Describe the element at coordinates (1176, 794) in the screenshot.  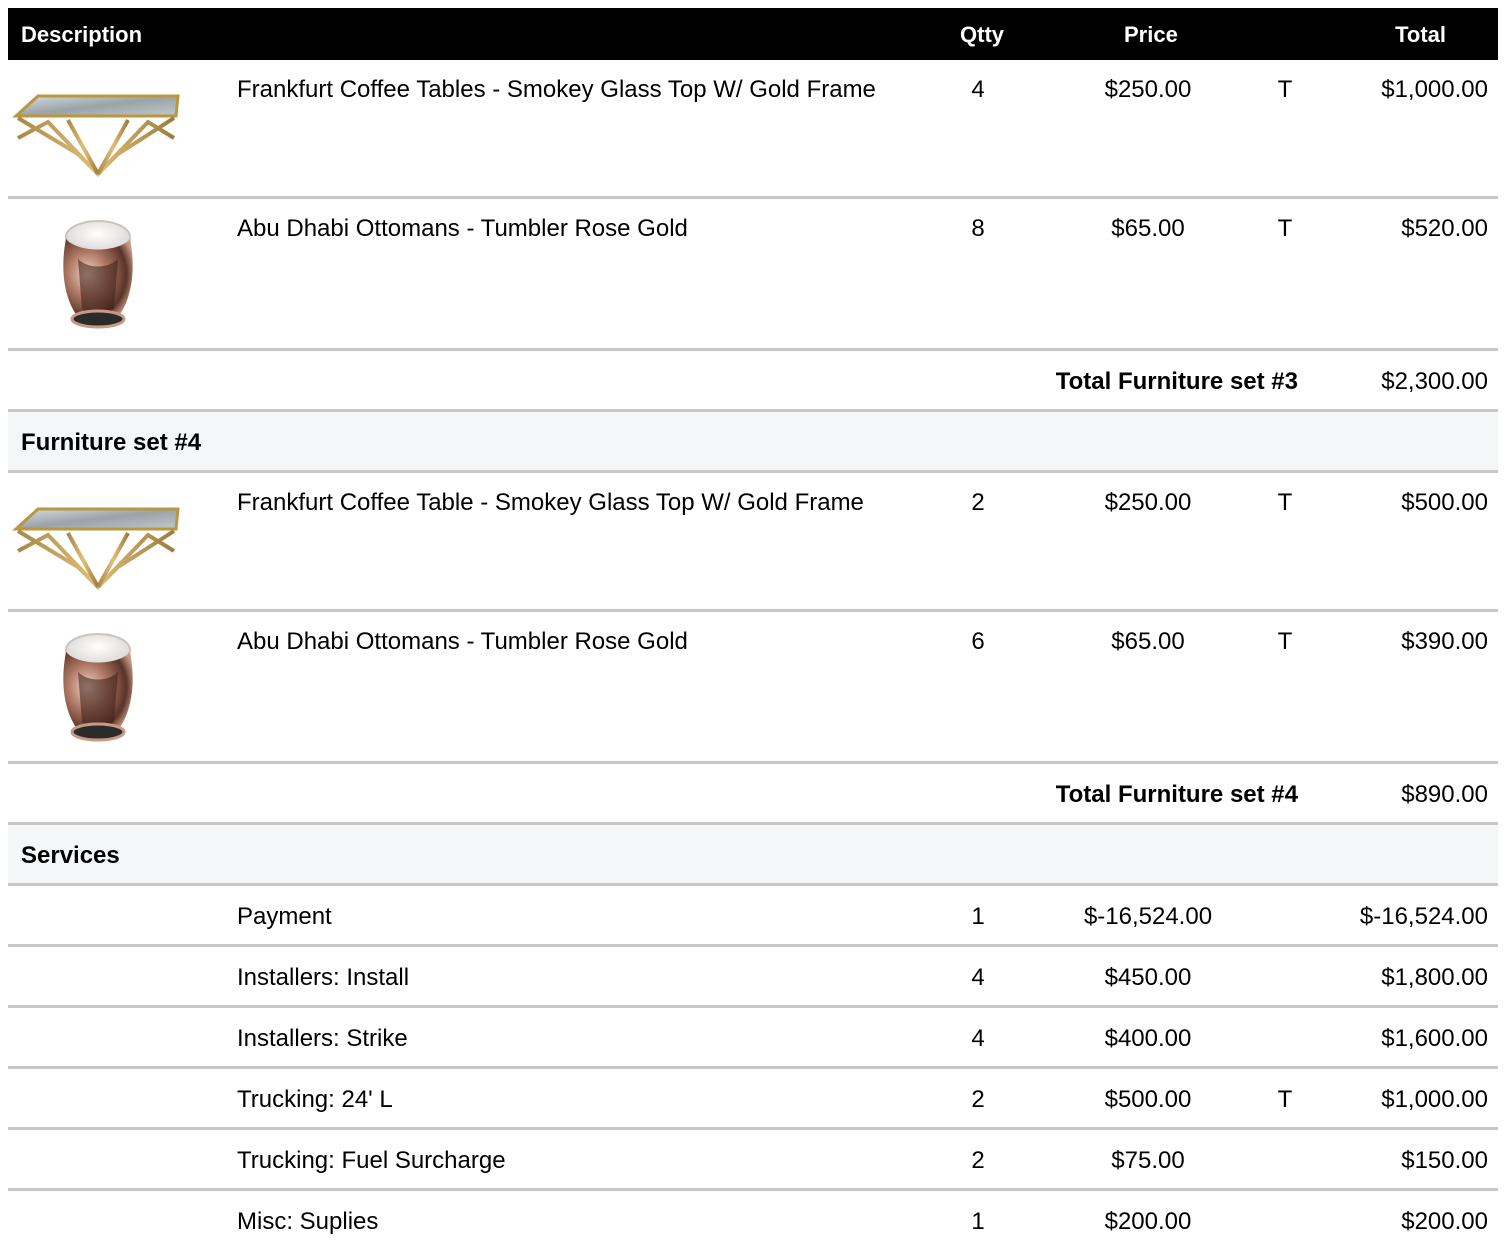
I see `subtotal-label: Total Furniture set #4` at that location.